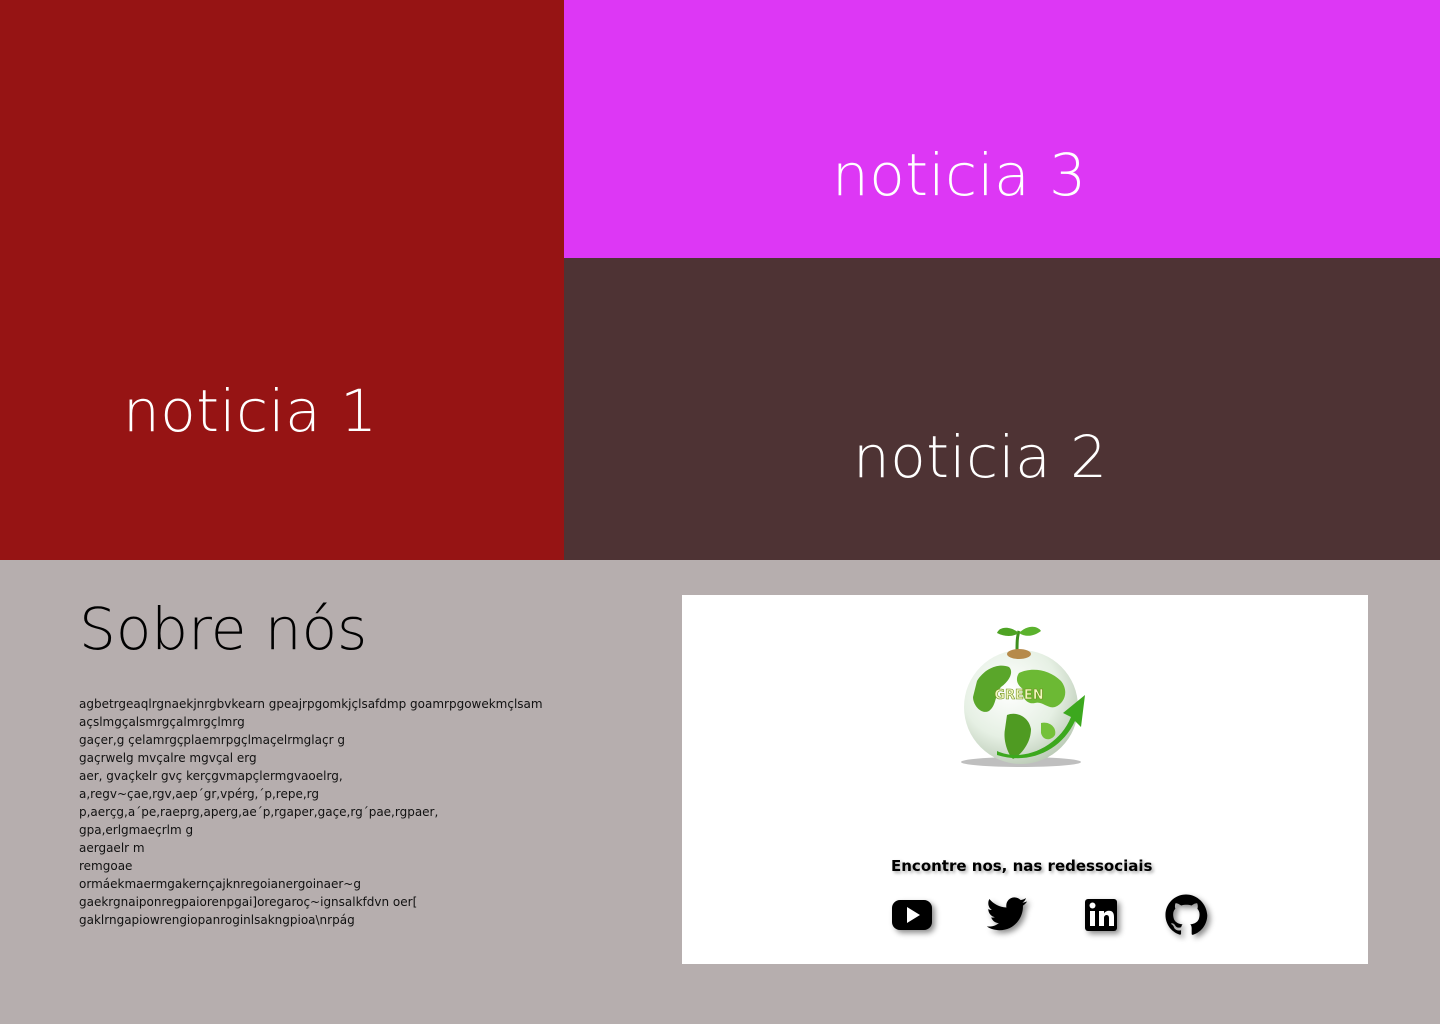  I want to click on about-text-line: aergaelr m, so click(112, 848).